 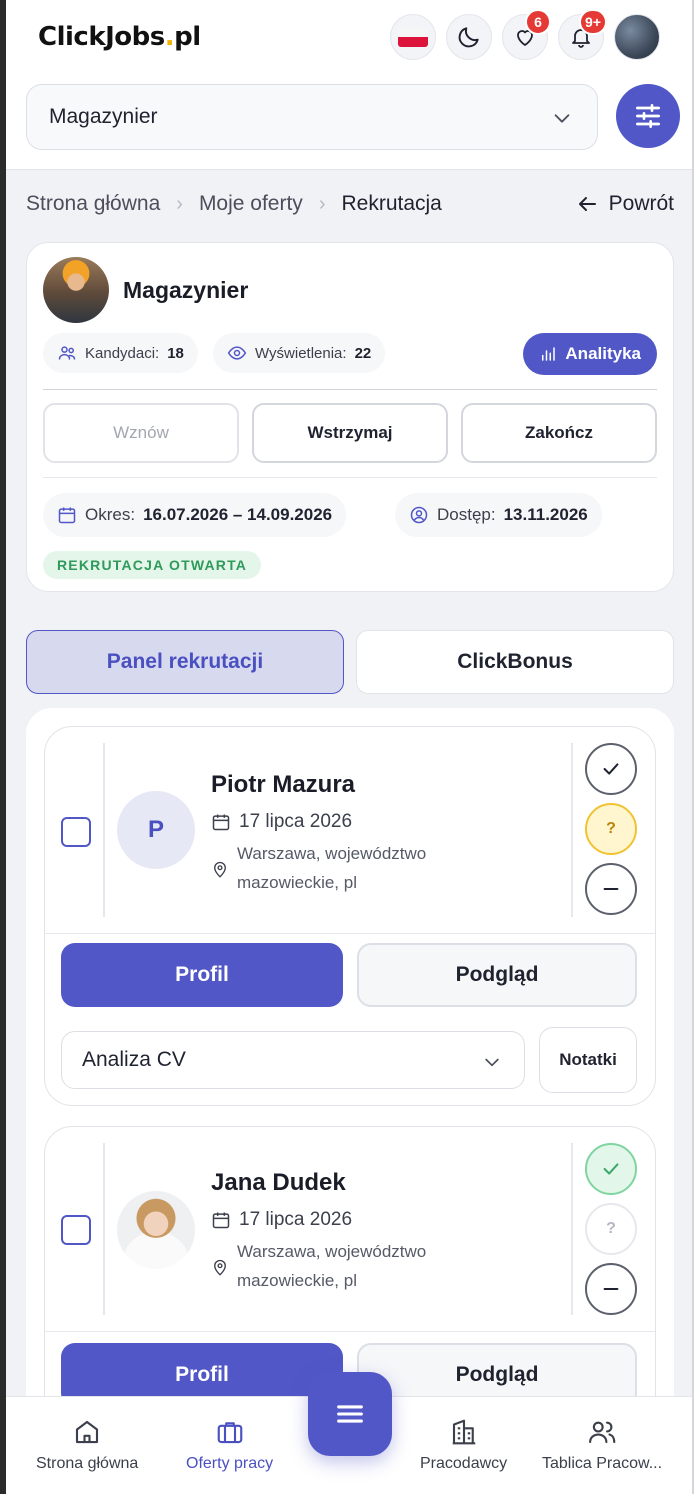 I want to click on candidate-name: Piotr Mazura, so click(x=283, y=785).